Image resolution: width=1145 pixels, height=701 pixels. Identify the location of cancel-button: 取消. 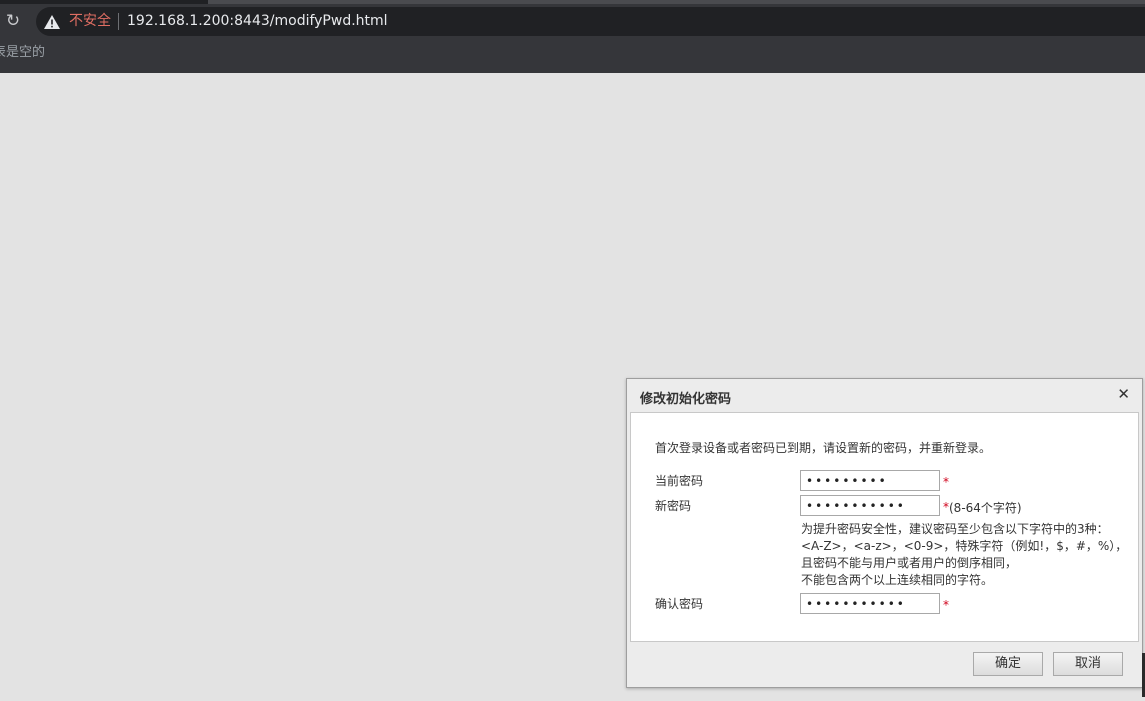
(1088, 664).